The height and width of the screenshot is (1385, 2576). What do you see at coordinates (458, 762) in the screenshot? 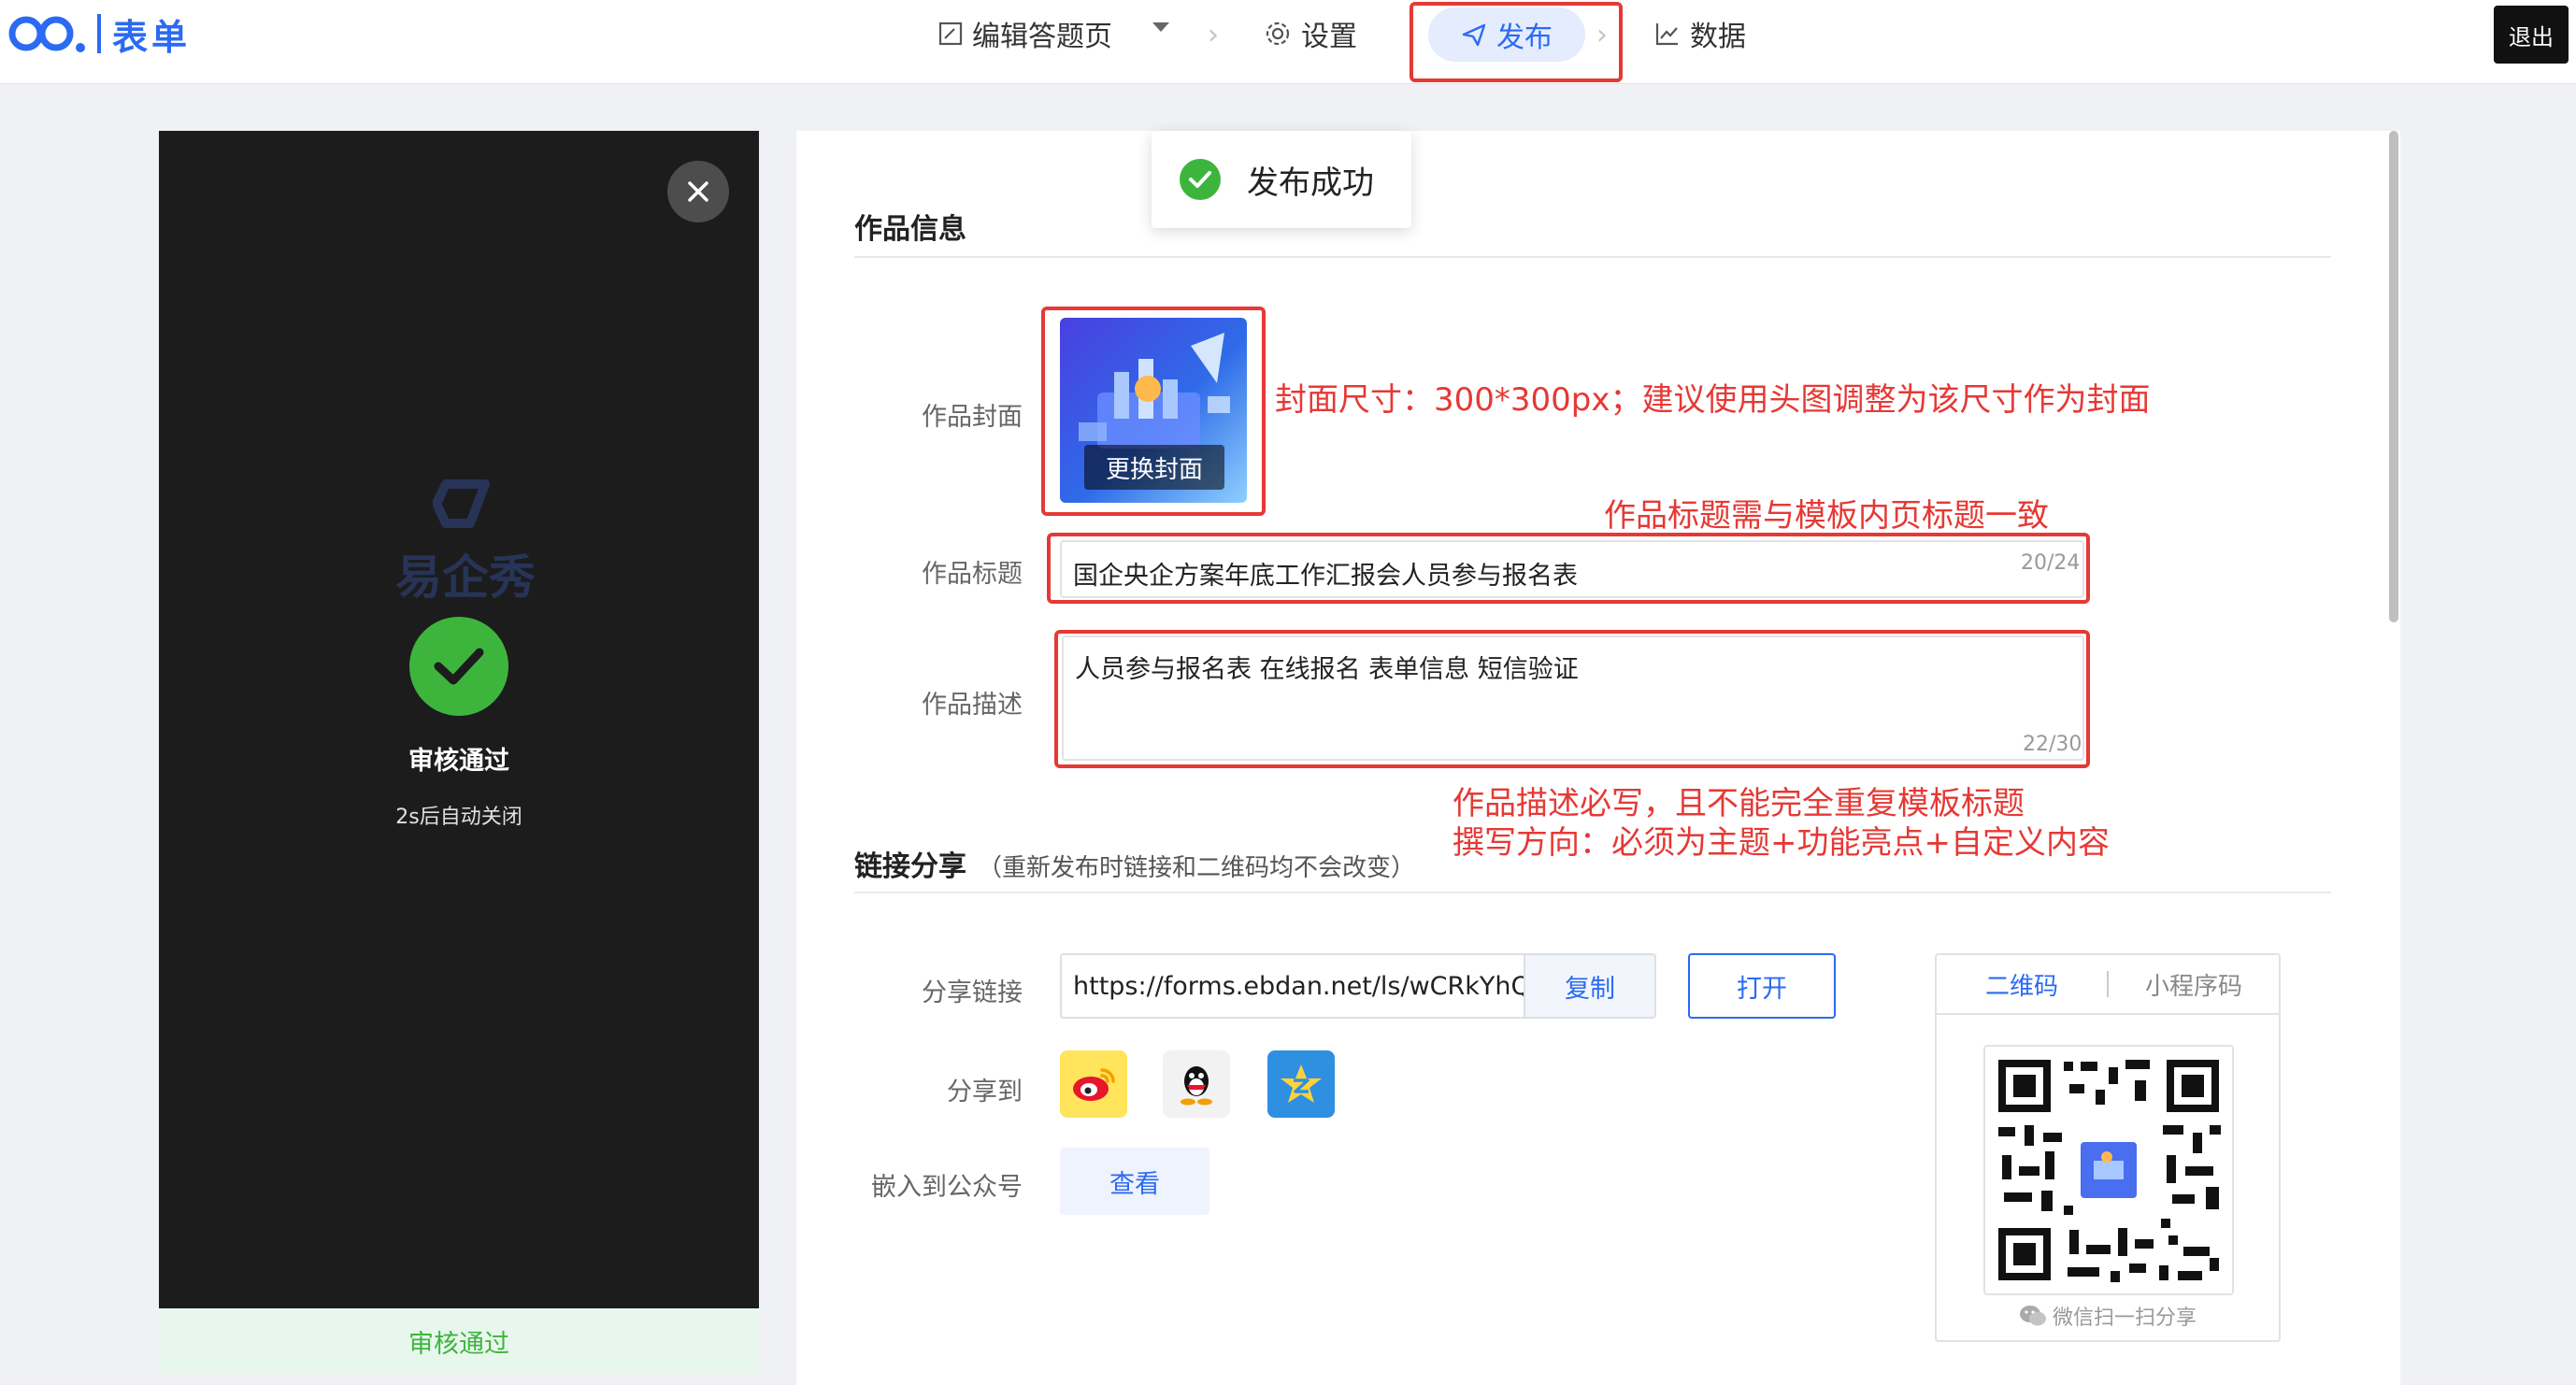
I see `audit-status-title: 审核通过` at bounding box center [458, 762].